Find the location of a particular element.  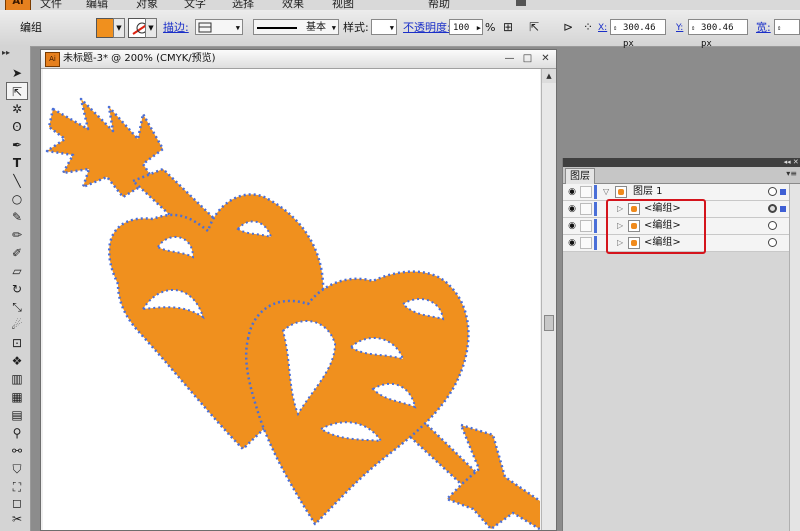

slice-tool-icon: ✂ is located at coordinates (17, 519).